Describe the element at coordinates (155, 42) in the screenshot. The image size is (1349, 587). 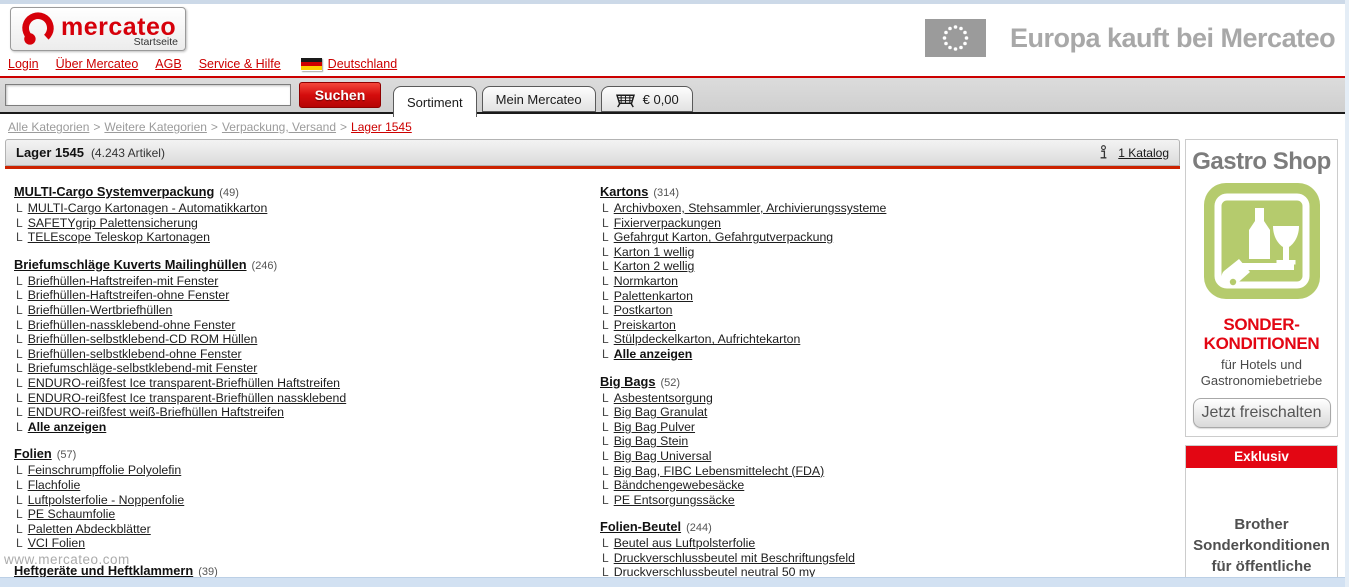
I see `logo-startseite-label: Startseite` at that location.